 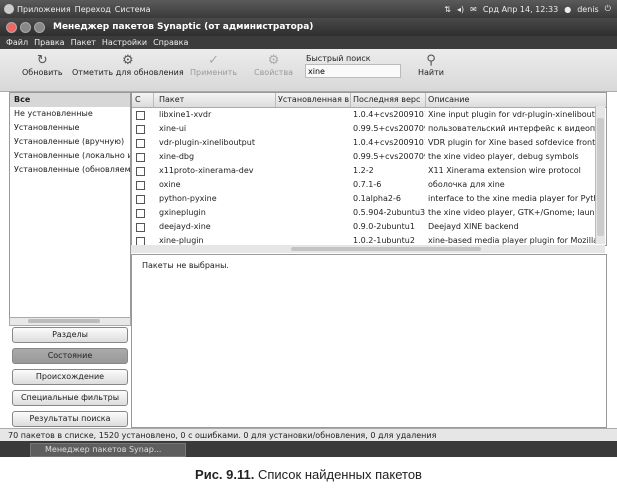 I want to click on column-latest: Последняя верс, so click(x=388, y=100).